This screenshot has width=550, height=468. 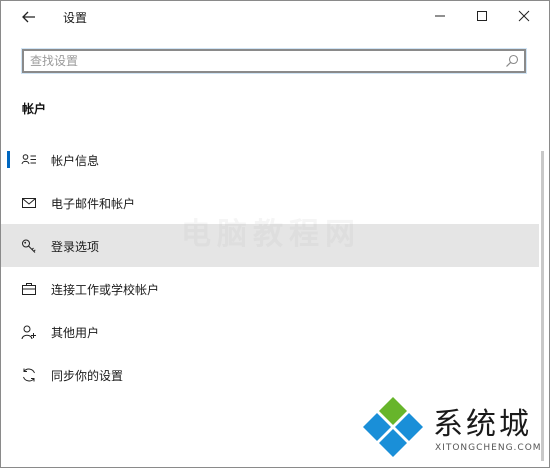 What do you see at coordinates (29, 203) in the screenshot?
I see `mail-icon` at bounding box center [29, 203].